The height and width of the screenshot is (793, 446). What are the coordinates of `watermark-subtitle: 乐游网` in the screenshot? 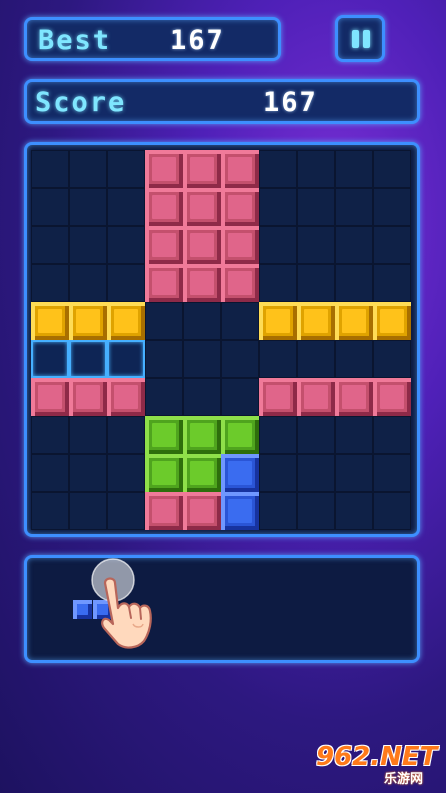 It's located at (404, 779).